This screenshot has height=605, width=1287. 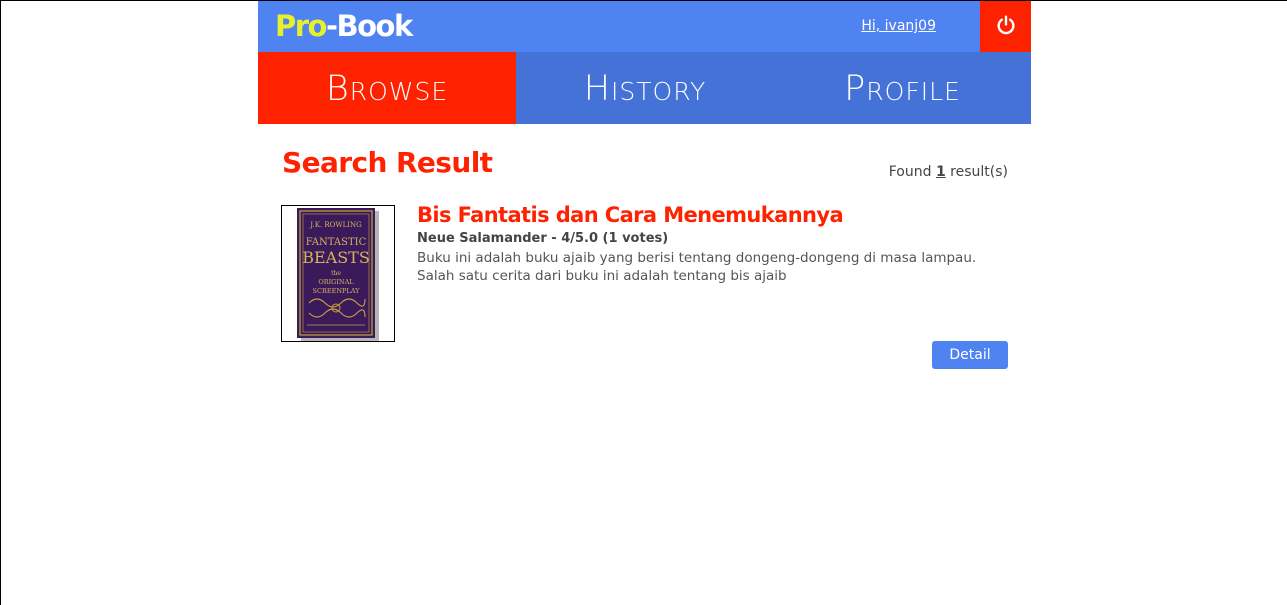 What do you see at coordinates (335, 225) in the screenshot?
I see `cover-author: J.K. ROWLING` at bounding box center [335, 225].